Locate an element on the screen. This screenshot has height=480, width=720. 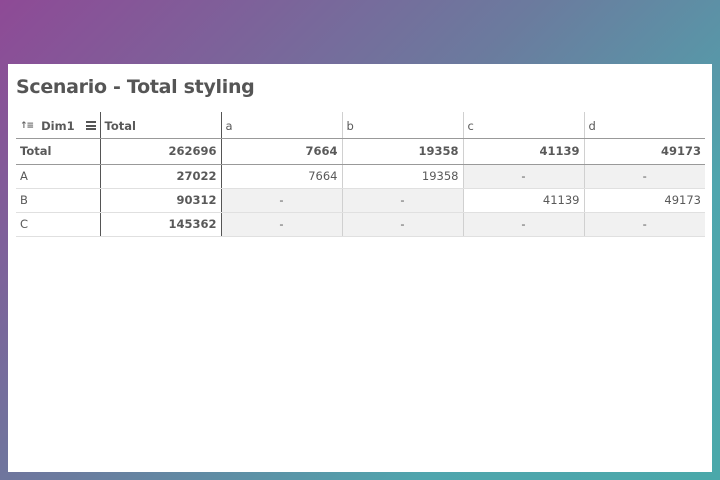
column-header-d: d is located at coordinates (644, 125).